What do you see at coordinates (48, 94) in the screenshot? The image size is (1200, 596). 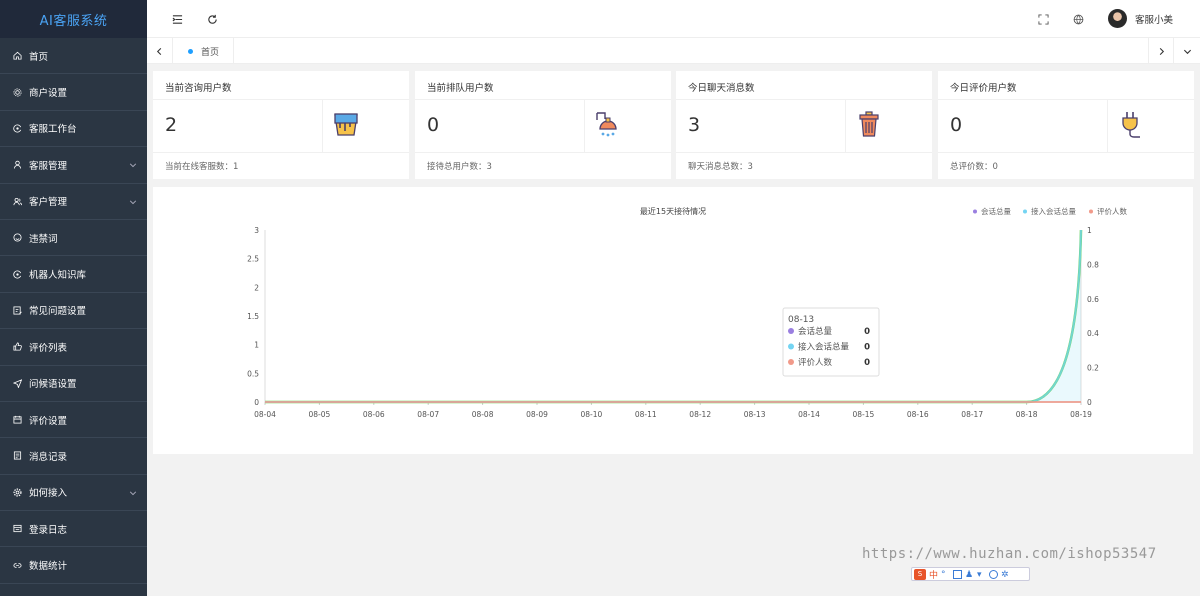 I see `sidebar-item-label: 商户设置` at bounding box center [48, 94].